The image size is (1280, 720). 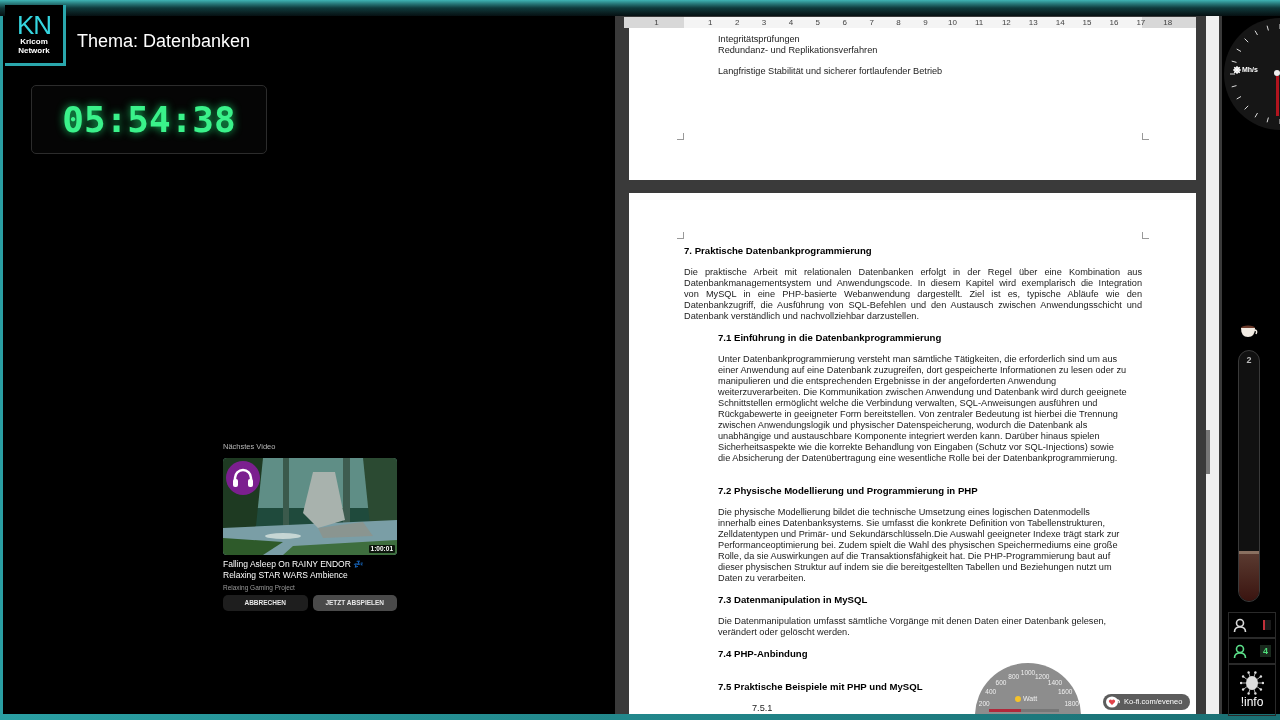 What do you see at coordinates (848, 491) in the screenshot?
I see `section-heading: 7.2 Physische Modellierung und Programmierung in PHP` at bounding box center [848, 491].